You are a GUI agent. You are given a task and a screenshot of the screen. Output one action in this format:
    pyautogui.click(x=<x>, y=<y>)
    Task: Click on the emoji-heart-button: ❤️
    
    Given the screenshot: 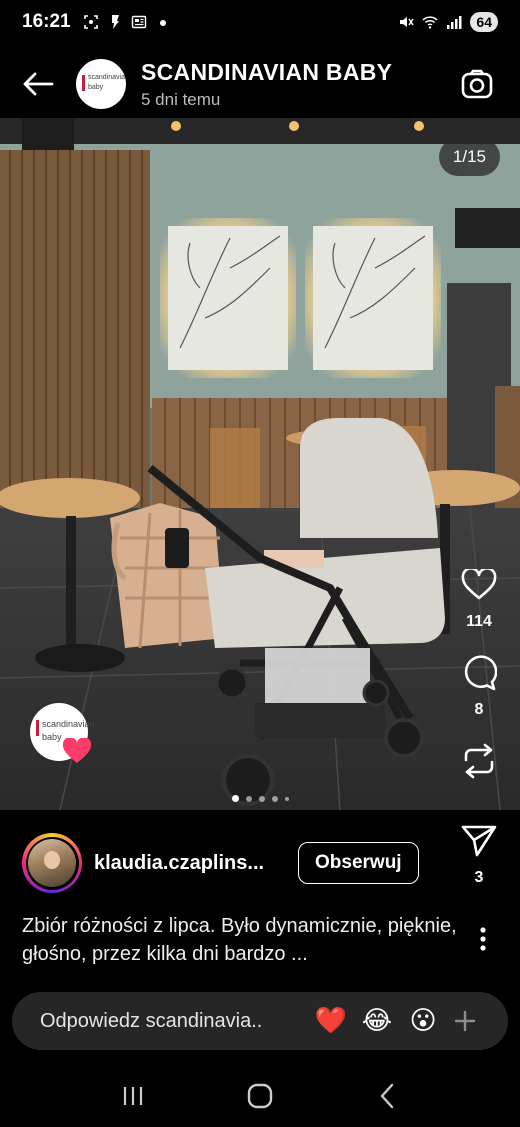 What is the action you would take?
    pyautogui.click(x=331, y=1021)
    